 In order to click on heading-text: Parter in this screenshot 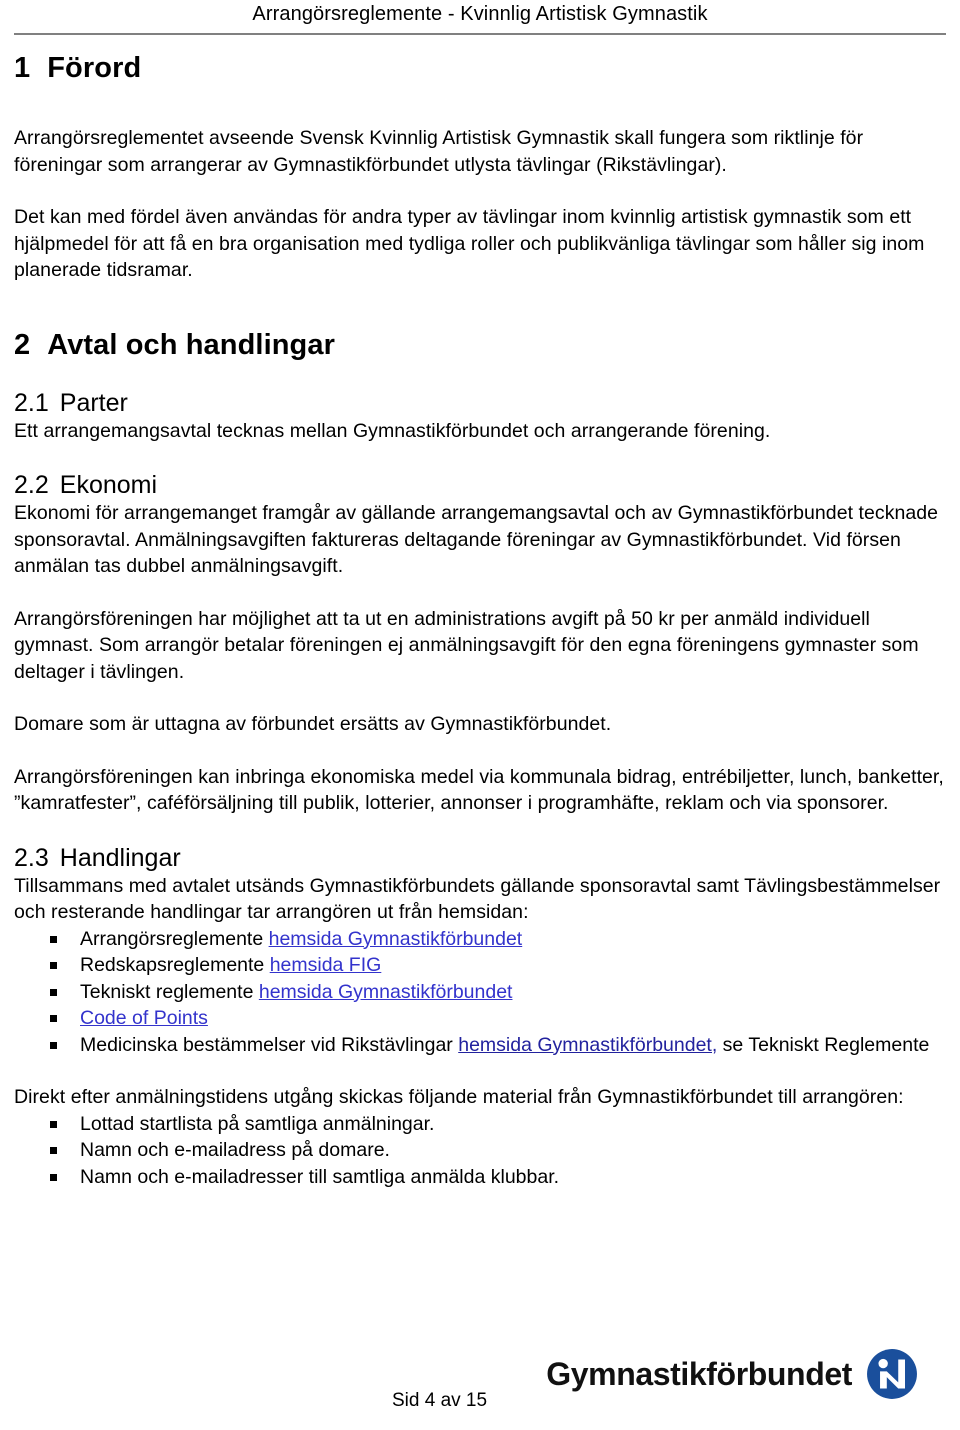, I will do `click(93, 402)`.